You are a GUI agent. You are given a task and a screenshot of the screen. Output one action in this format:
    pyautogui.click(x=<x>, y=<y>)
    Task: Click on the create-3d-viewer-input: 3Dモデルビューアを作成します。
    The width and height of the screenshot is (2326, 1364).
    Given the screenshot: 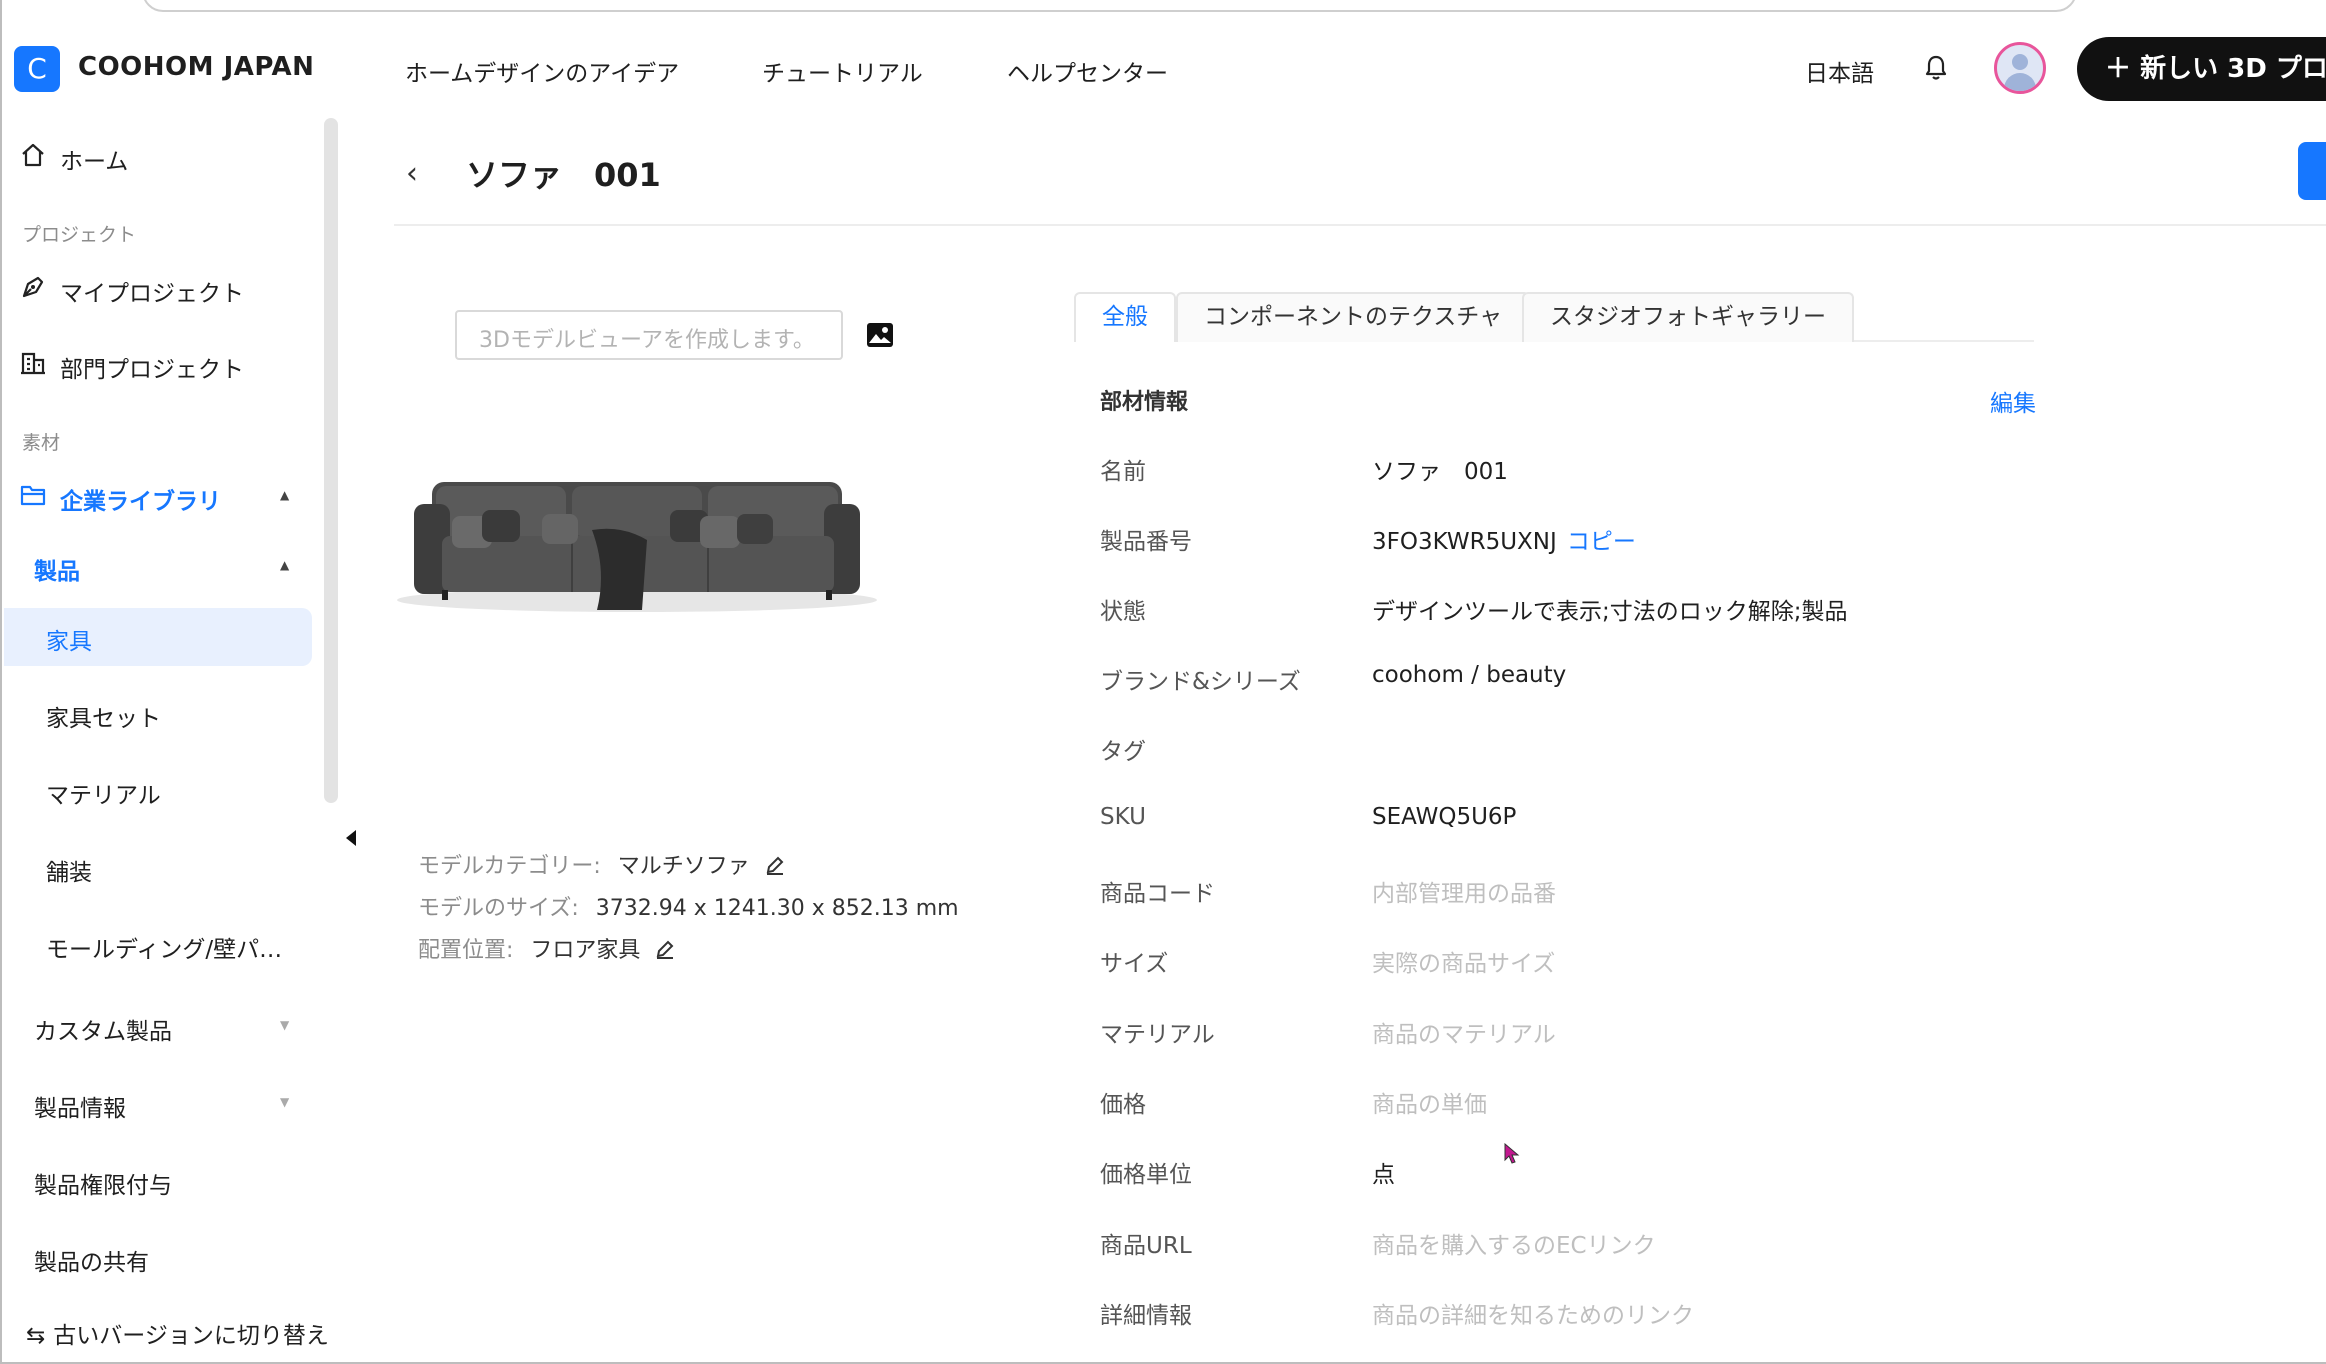 What is the action you would take?
    pyautogui.click(x=649, y=335)
    